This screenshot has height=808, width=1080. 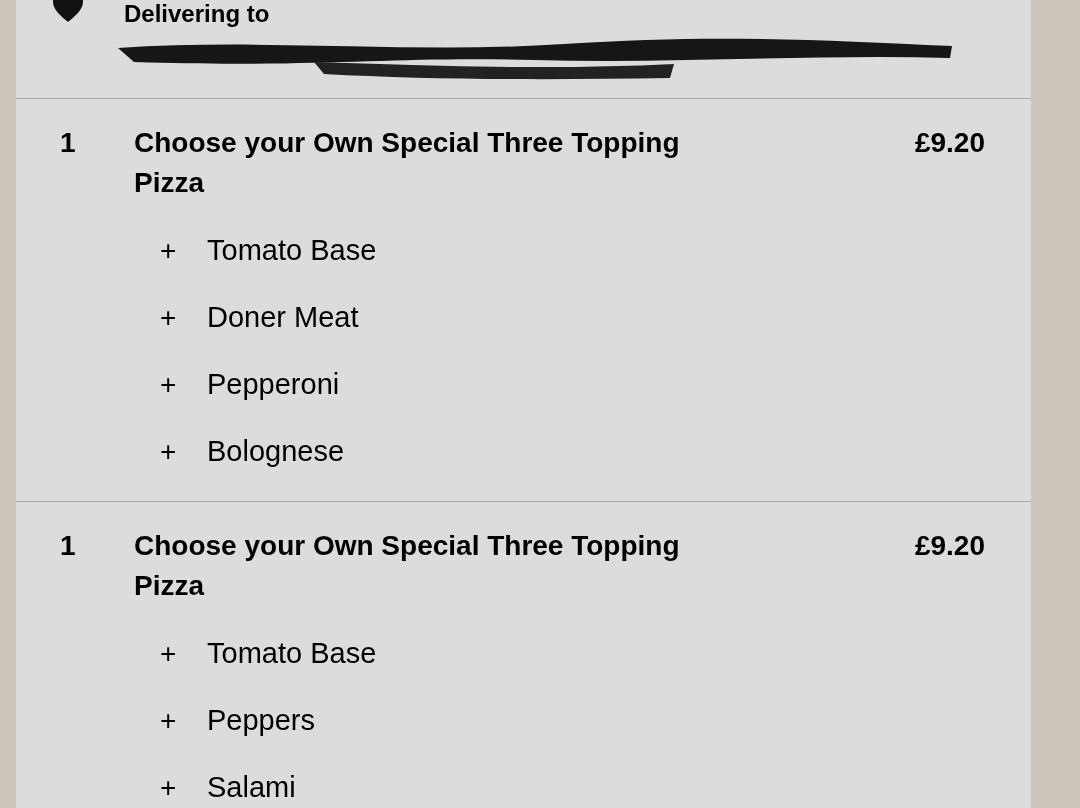 I want to click on topping-name: Doner Meat, so click(x=283, y=317).